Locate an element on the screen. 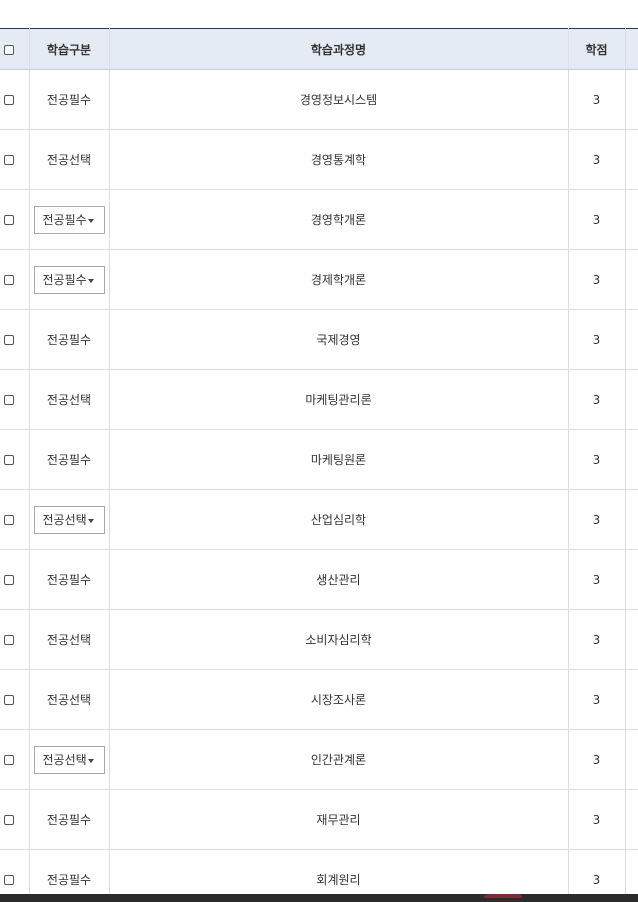 The height and width of the screenshot is (902, 638). course-name-cell: 인간관계론 is located at coordinates (339, 759).